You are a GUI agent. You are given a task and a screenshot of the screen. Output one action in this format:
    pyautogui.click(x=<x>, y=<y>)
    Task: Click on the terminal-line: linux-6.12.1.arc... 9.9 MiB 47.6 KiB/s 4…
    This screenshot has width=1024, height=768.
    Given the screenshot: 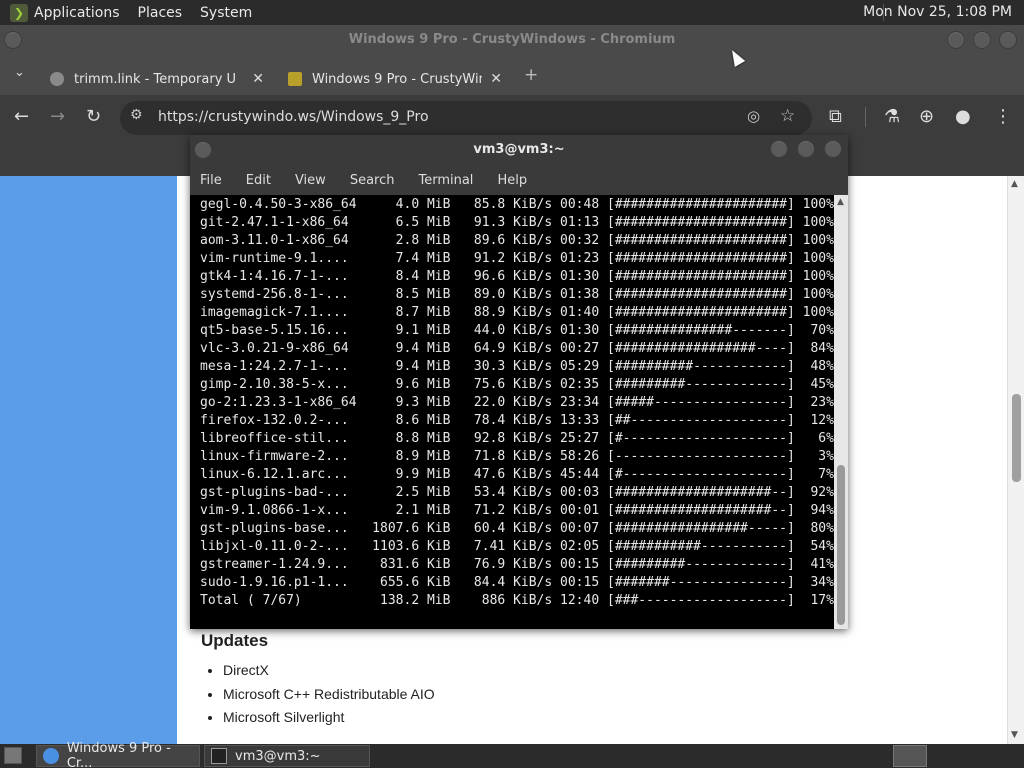 What is the action you would take?
    pyautogui.click(x=517, y=474)
    